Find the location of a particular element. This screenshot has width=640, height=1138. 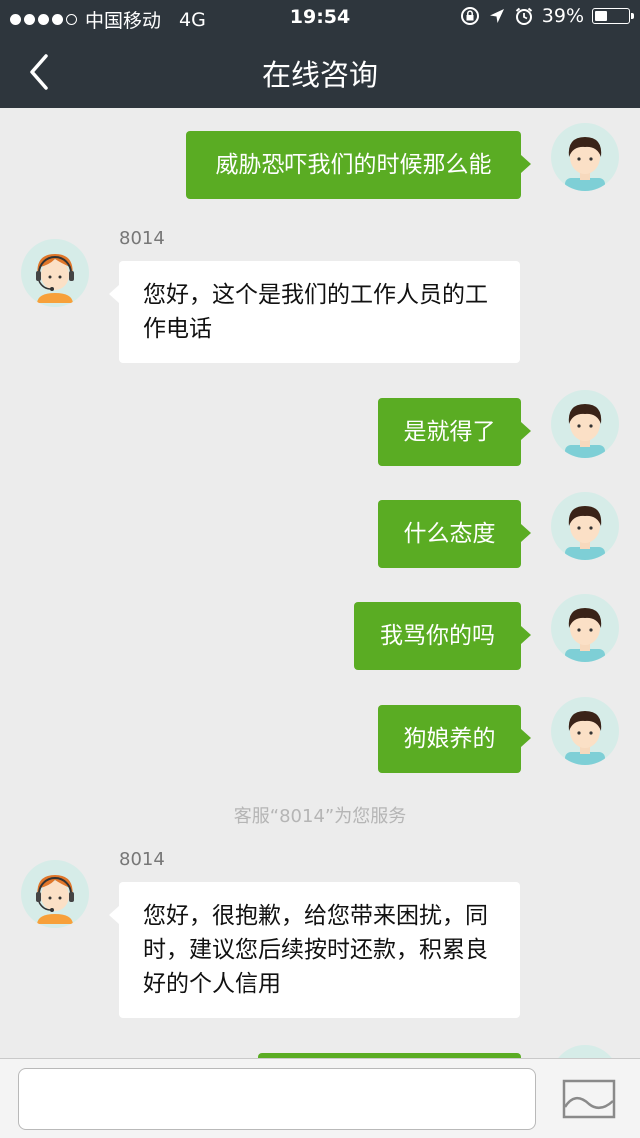

rotation-lock-icon is located at coordinates (469, 16).